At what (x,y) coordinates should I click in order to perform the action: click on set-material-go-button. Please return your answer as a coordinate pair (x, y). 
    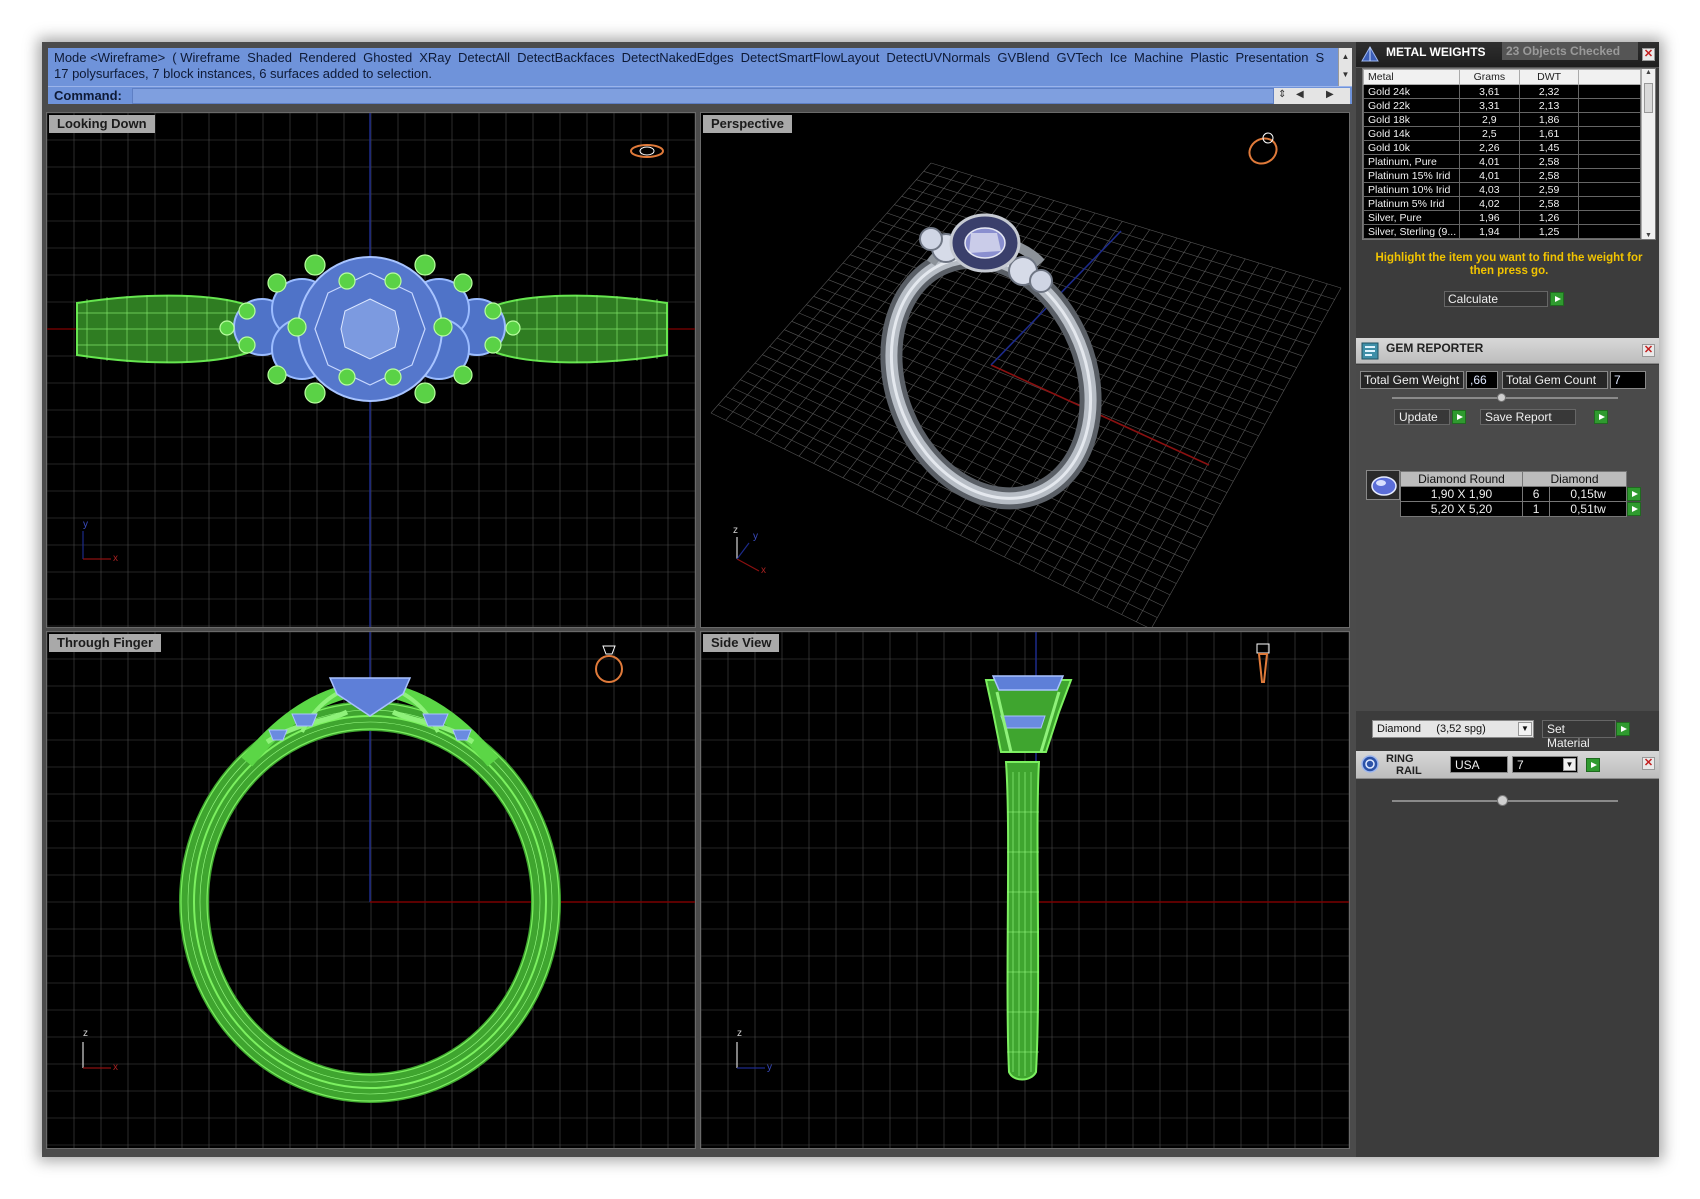
    Looking at the image, I should click on (1623, 729).